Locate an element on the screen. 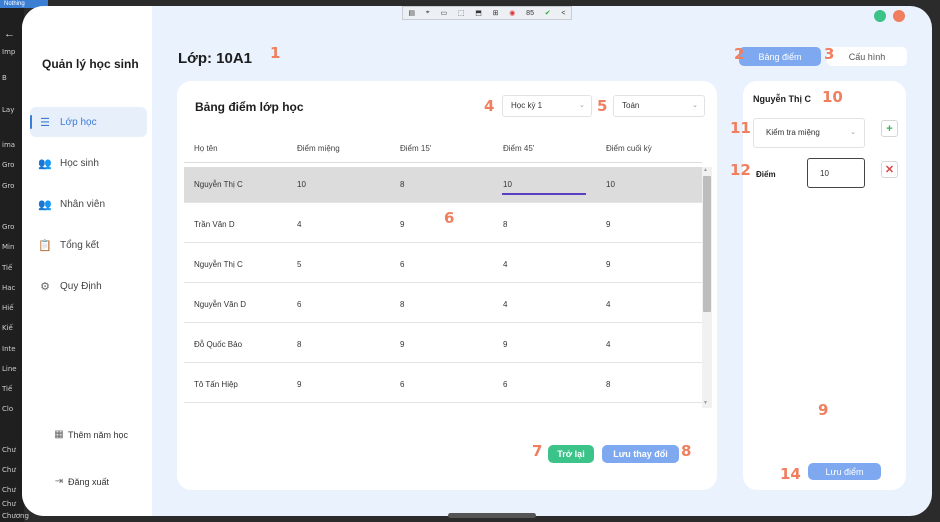 The height and width of the screenshot is (522, 940). sidebar-item-quy-dinh: ⚙ Quy Định is located at coordinates (88, 286).